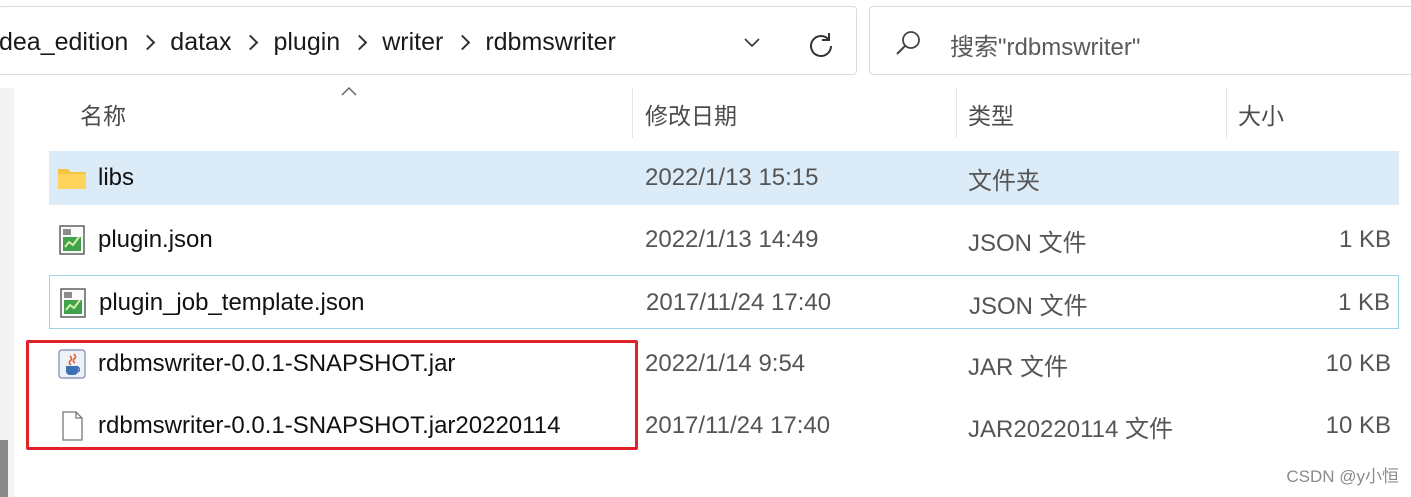 The image size is (1411, 497). I want to click on file-row-libs: libs 2022/1/13 15:15 文件夹, so click(724, 178).